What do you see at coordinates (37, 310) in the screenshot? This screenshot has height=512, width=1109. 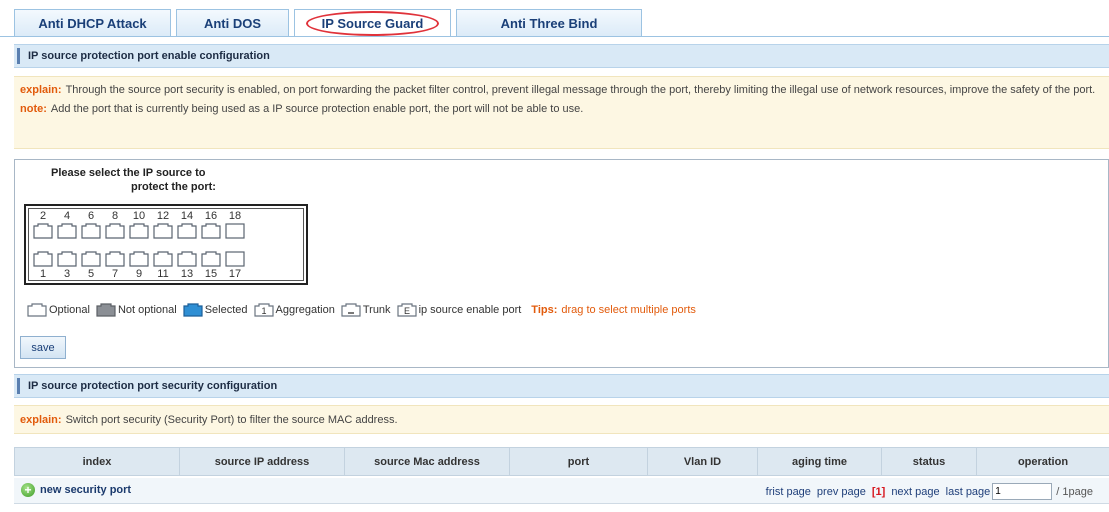 I see `port-optional-icon` at bounding box center [37, 310].